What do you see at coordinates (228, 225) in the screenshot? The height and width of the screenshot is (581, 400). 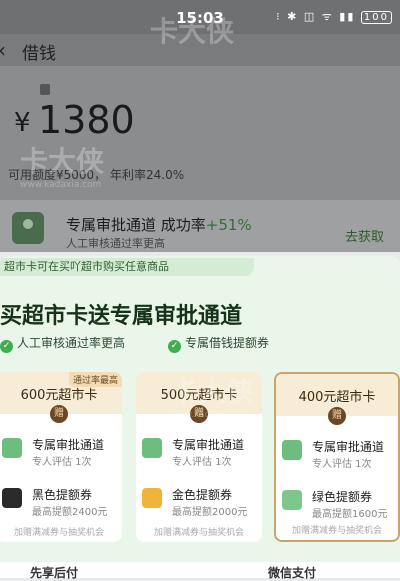 I see `success-rate: +51%` at bounding box center [228, 225].